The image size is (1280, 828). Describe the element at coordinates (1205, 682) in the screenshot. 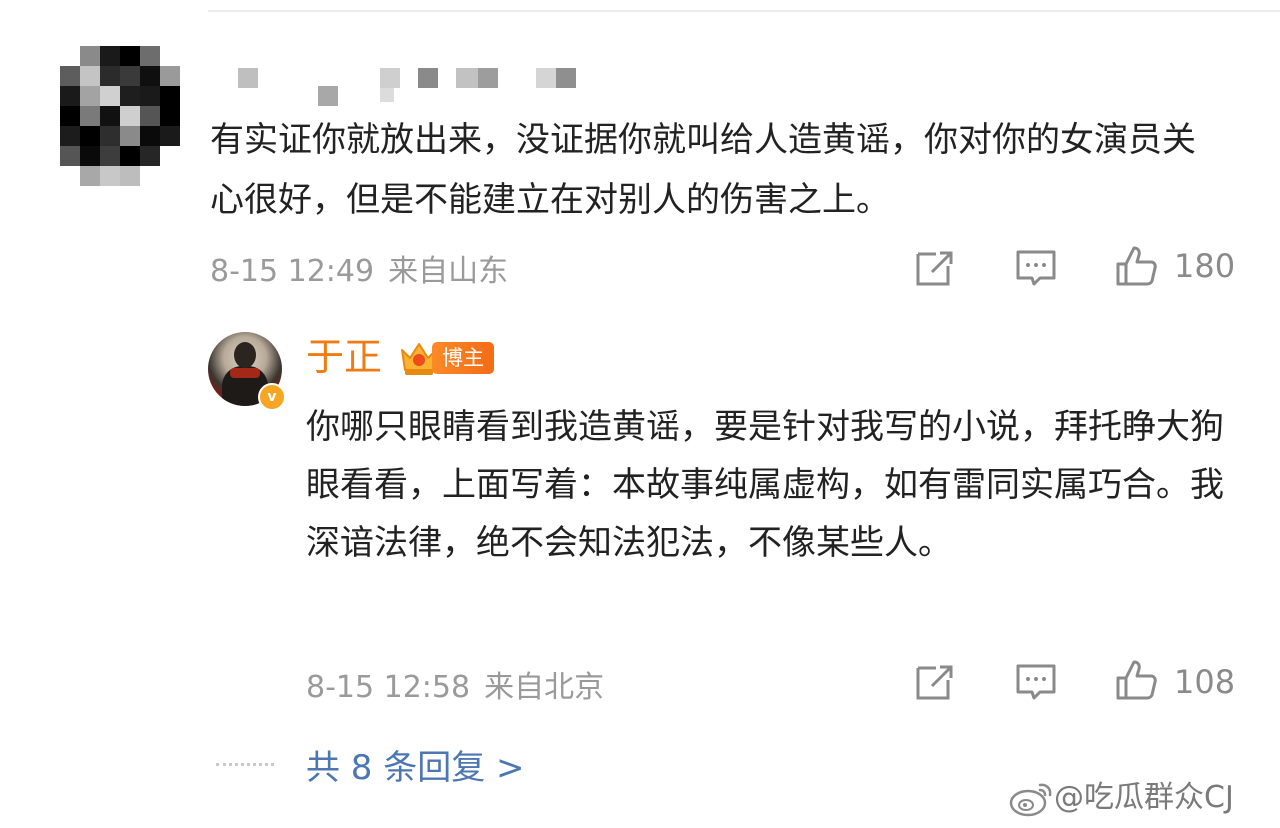

I see `like-count: 108` at that location.